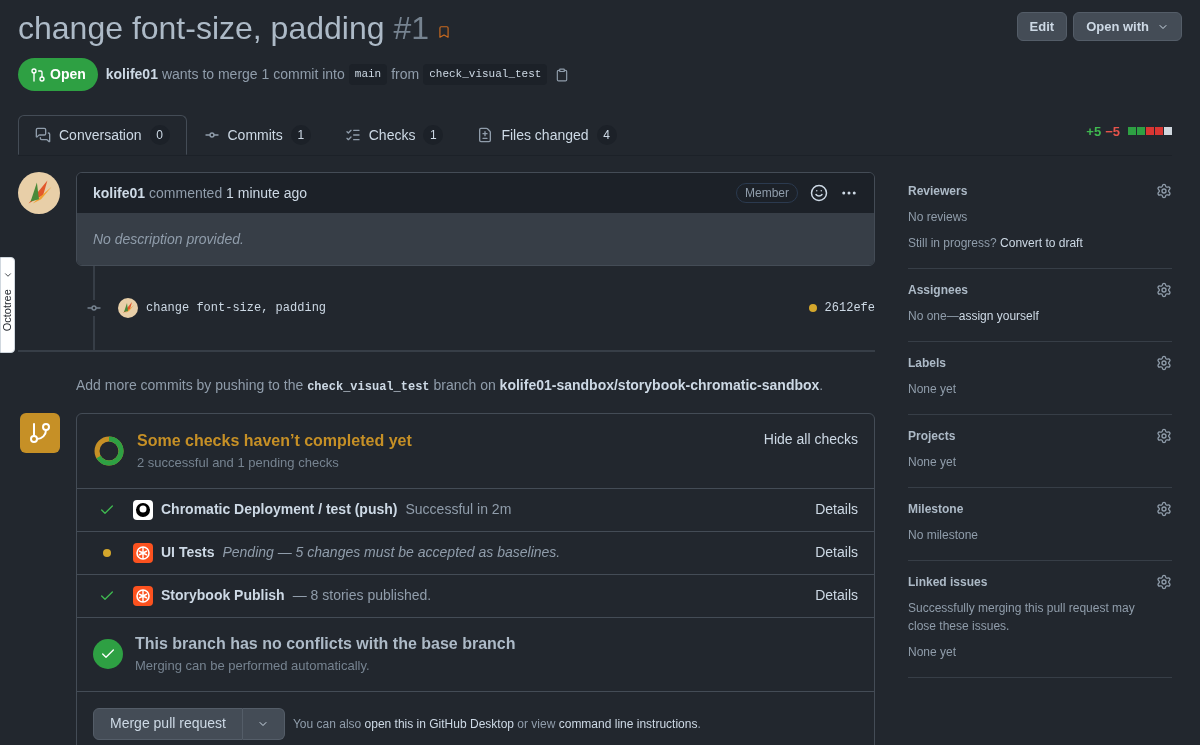 Image resolution: width=1200 pixels, height=745 pixels. Describe the element at coordinates (223, 595) in the screenshot. I see `check-name: Storybook Publish` at that location.